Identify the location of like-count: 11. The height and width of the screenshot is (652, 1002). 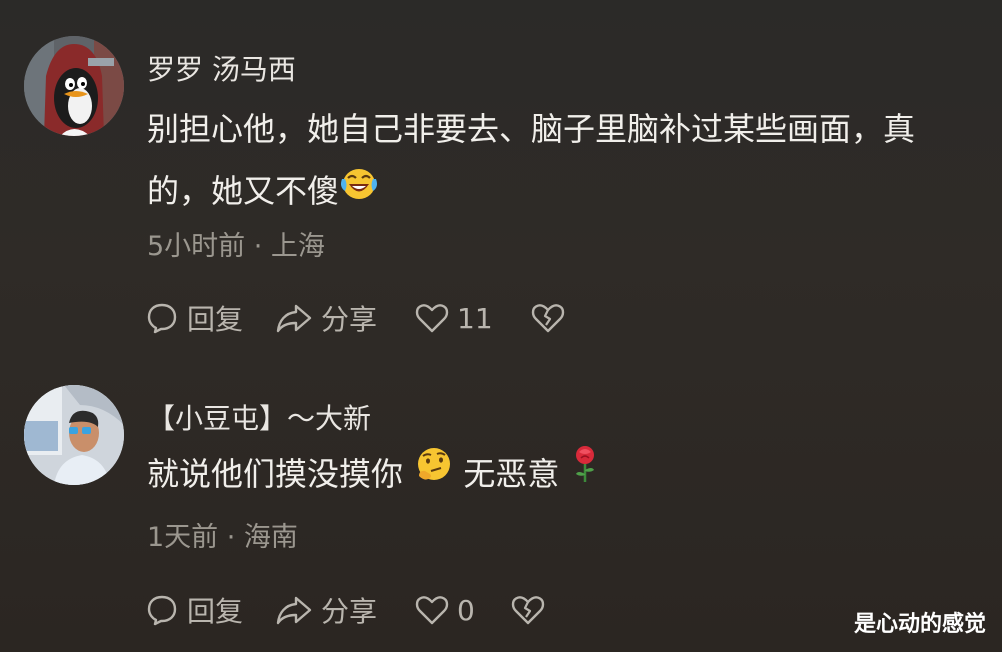
(475, 318).